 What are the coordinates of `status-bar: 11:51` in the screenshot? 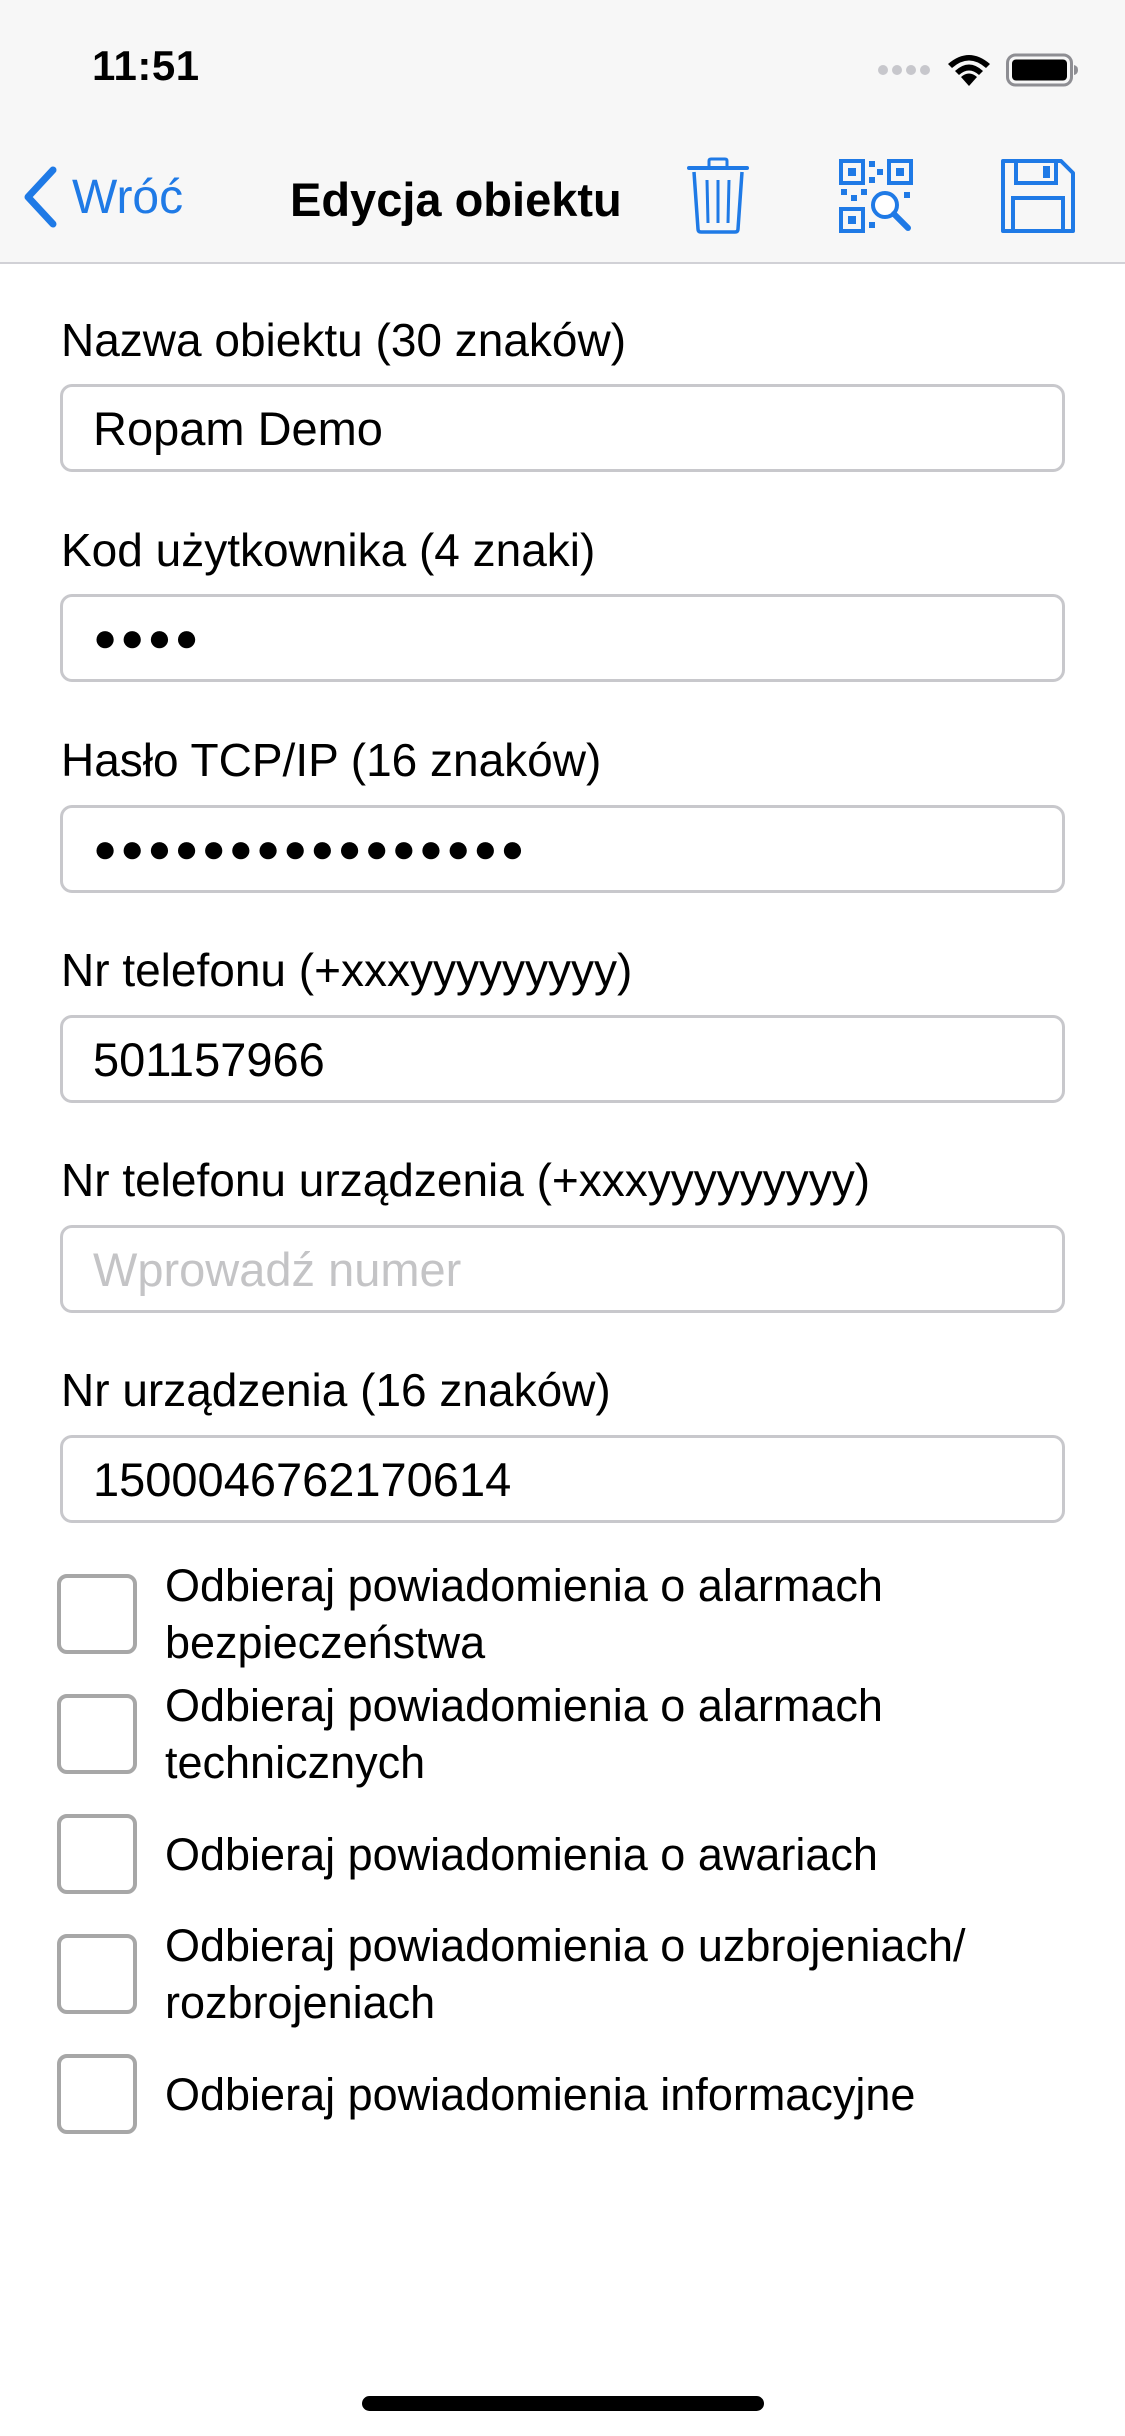 It's located at (562, 66).